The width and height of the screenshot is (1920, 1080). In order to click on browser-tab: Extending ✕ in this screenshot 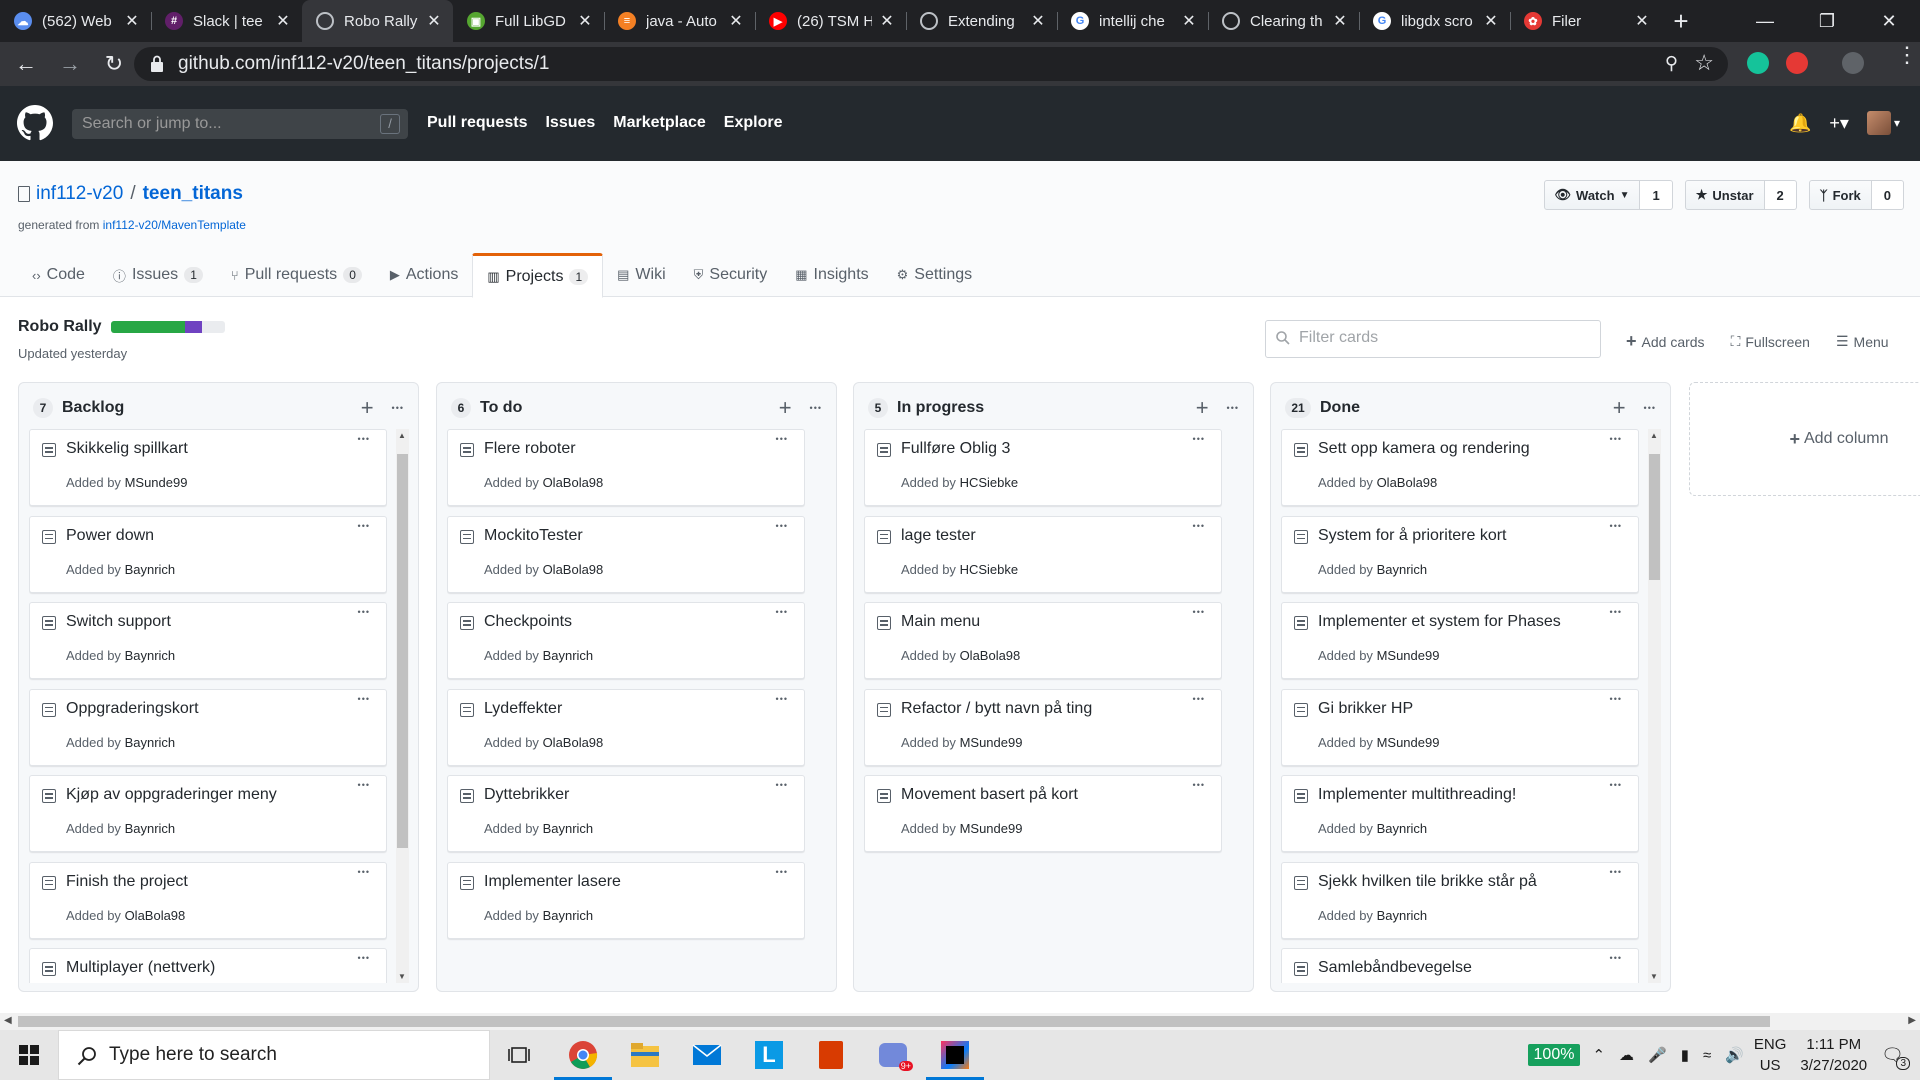, I will do `click(981, 21)`.